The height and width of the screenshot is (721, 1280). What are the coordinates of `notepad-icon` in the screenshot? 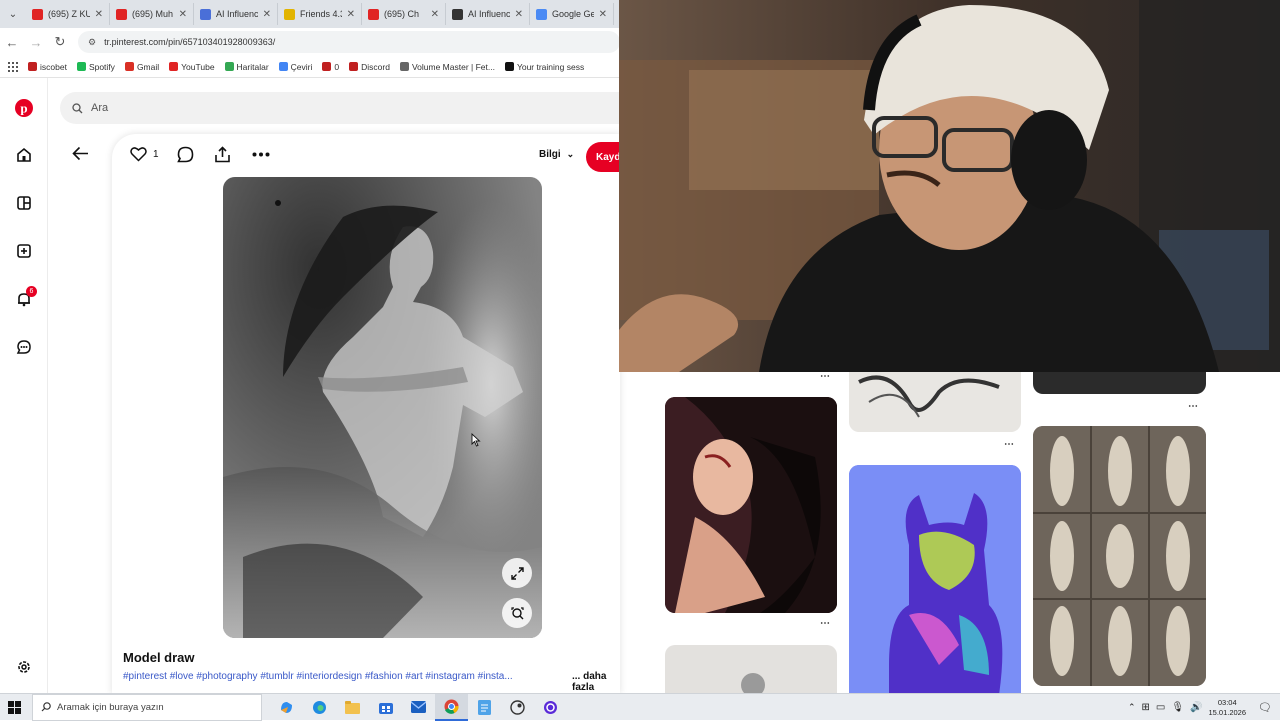 It's located at (484, 707).